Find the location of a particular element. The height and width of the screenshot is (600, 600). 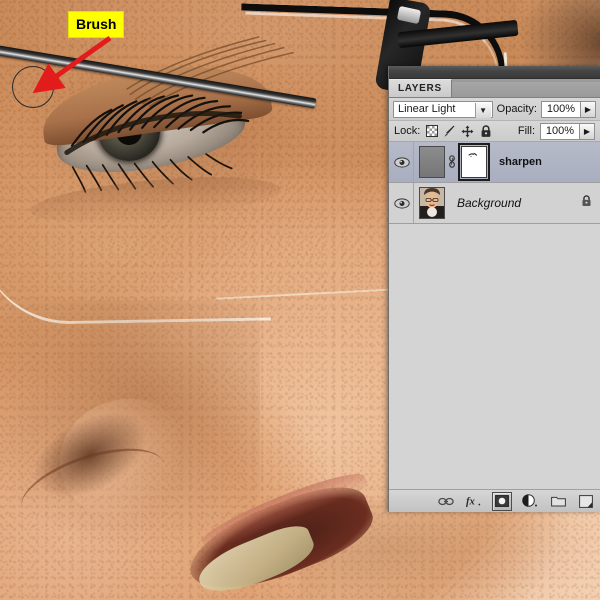

layer-name-sharpen: sharpen is located at coordinates (520, 162).